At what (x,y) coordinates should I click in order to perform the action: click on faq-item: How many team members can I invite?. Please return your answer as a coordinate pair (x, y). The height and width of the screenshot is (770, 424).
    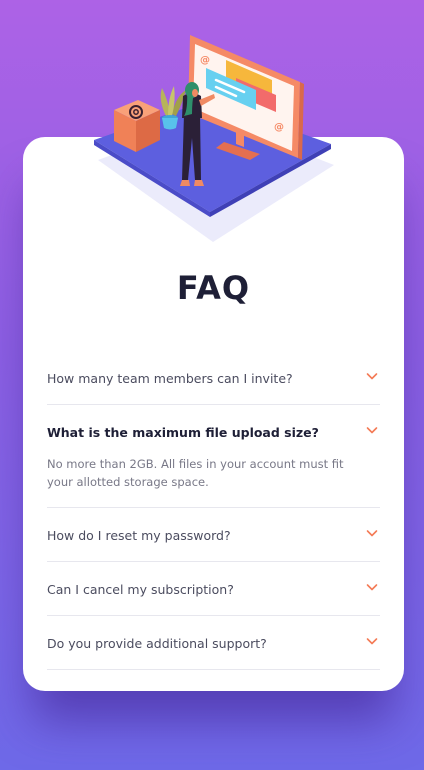
    Looking at the image, I should click on (213, 378).